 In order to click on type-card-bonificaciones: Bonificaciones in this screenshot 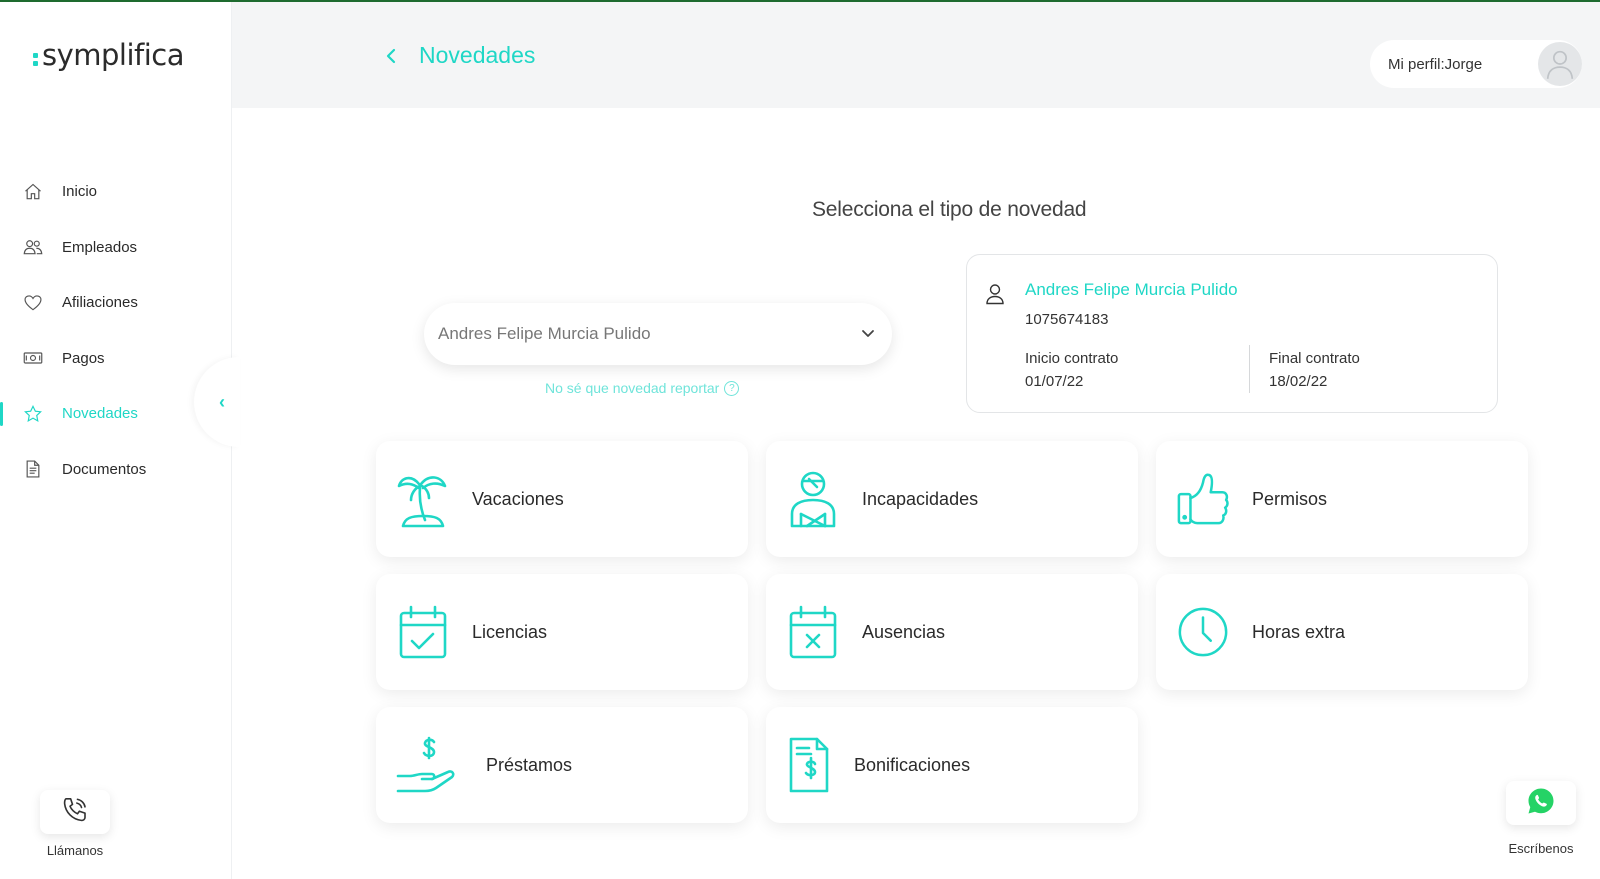, I will do `click(952, 765)`.